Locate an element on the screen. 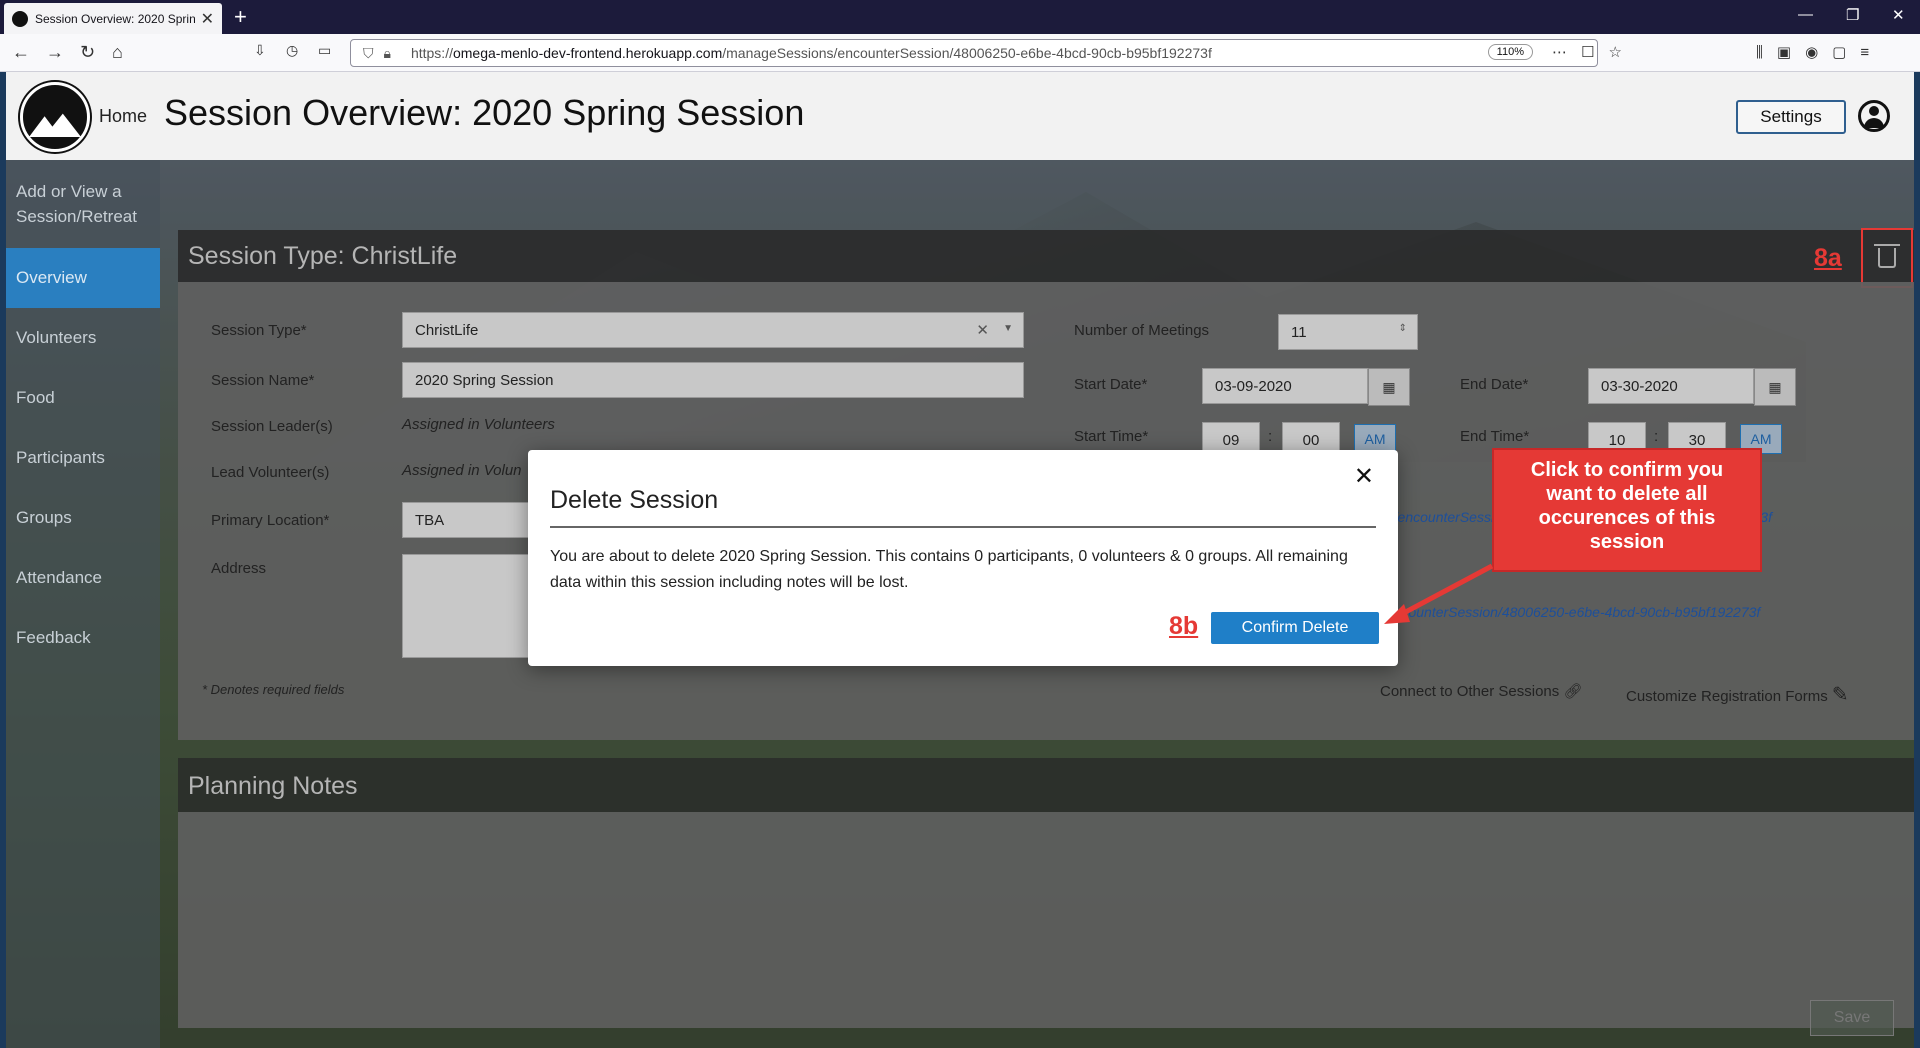  trash-icon is located at coordinates (1887, 256).